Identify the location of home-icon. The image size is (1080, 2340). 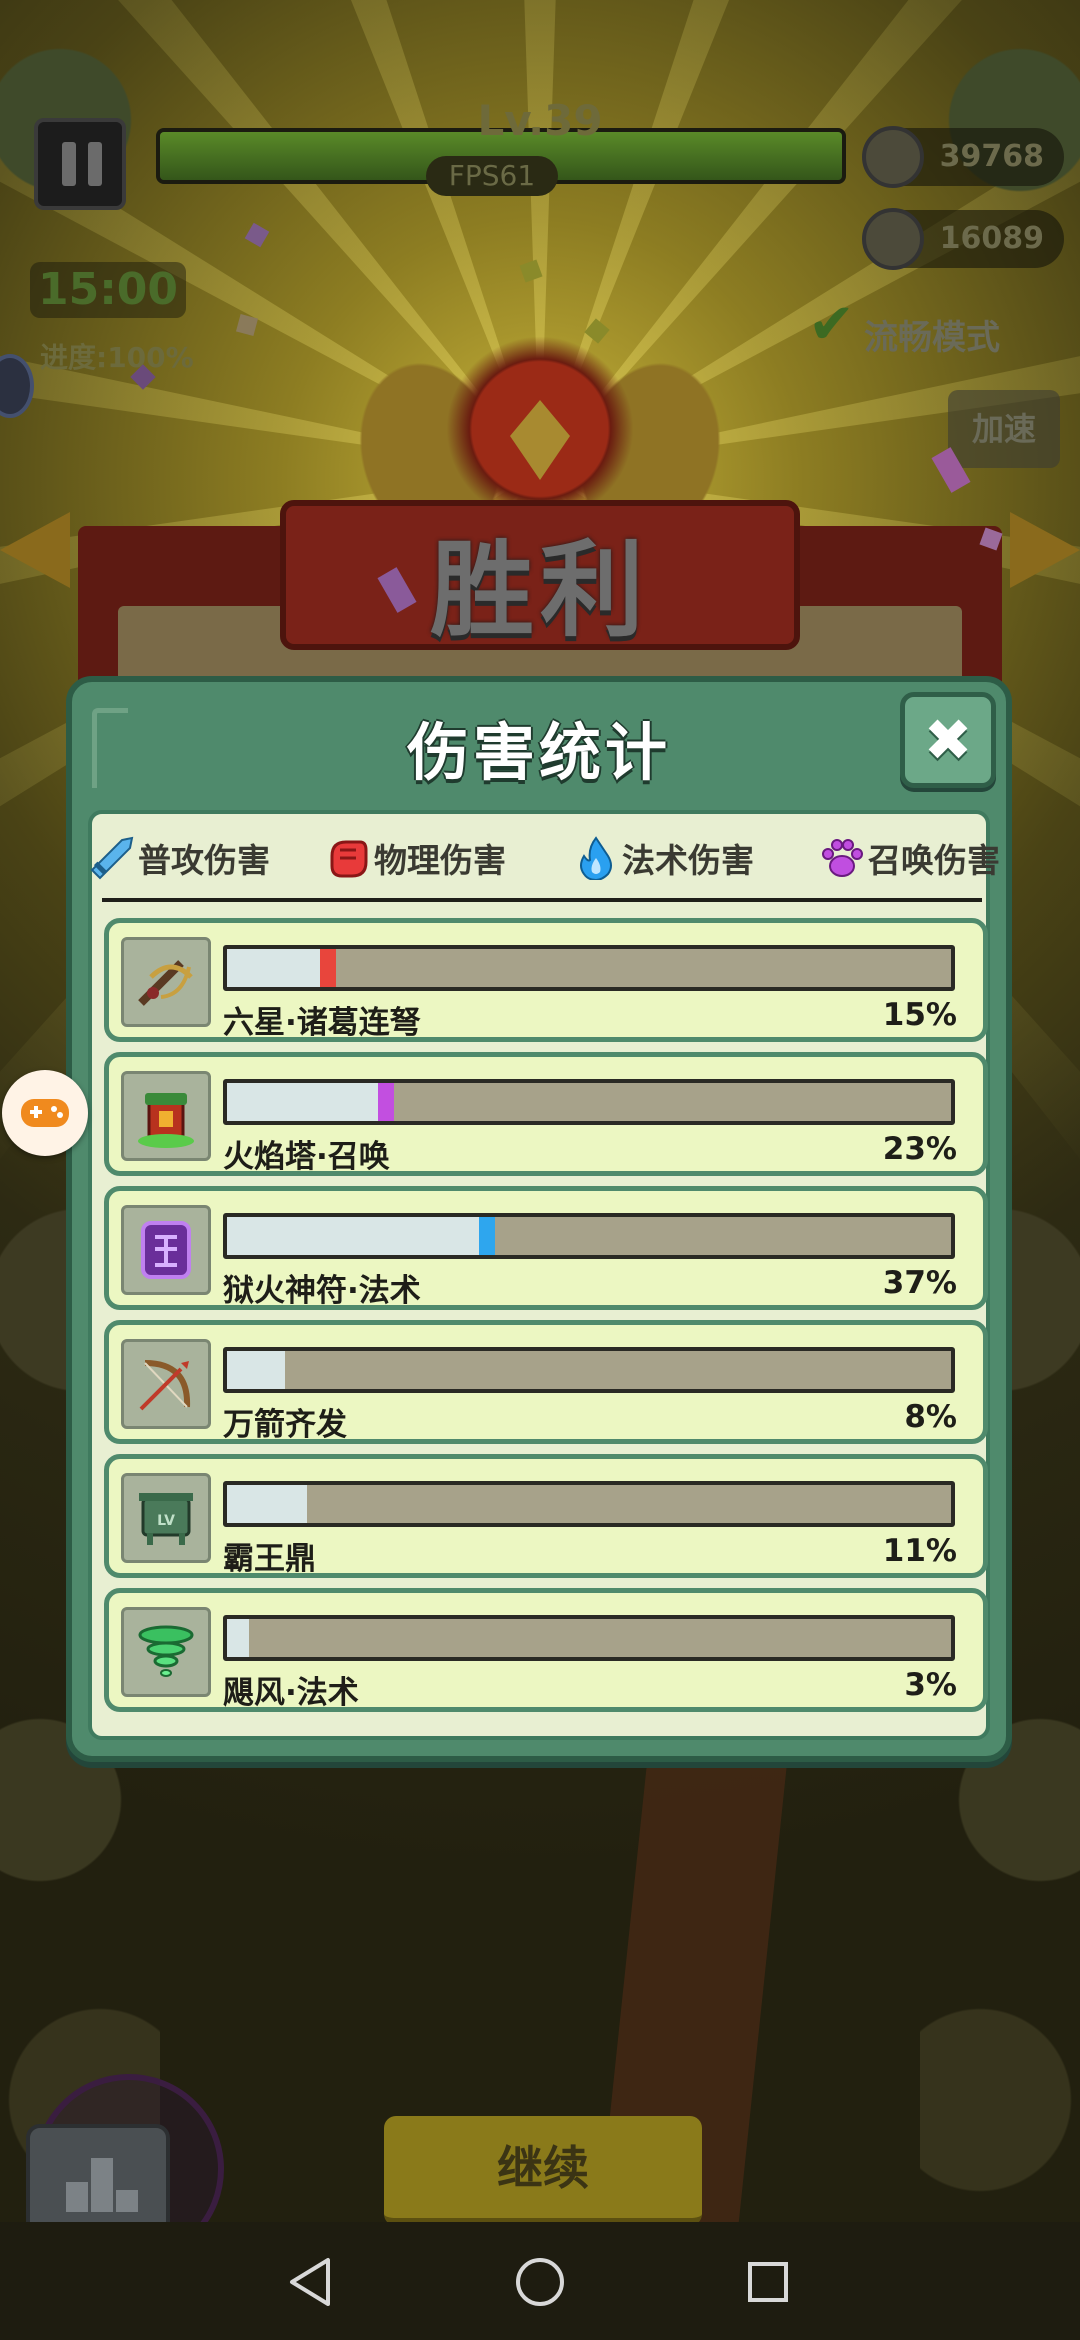
(540, 2282).